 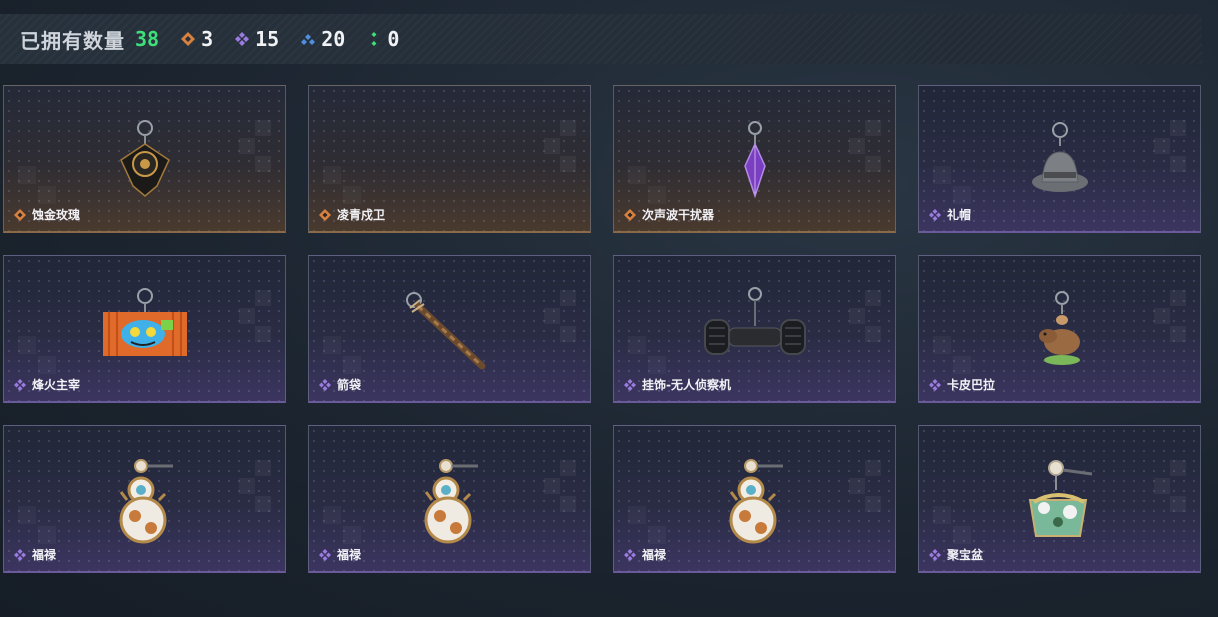 I want to click on stat-green-count: 0, so click(x=393, y=39).